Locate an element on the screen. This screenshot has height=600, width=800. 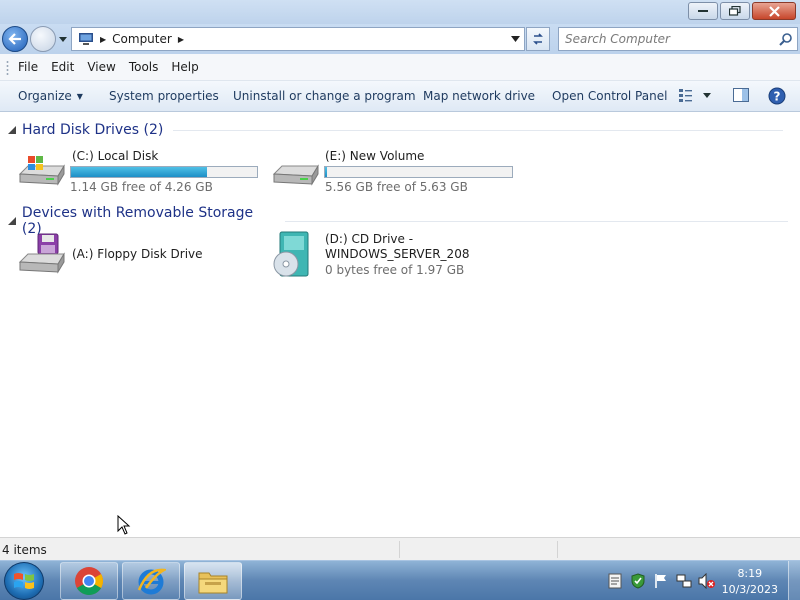
help-icon: ? is located at coordinates (777, 96).